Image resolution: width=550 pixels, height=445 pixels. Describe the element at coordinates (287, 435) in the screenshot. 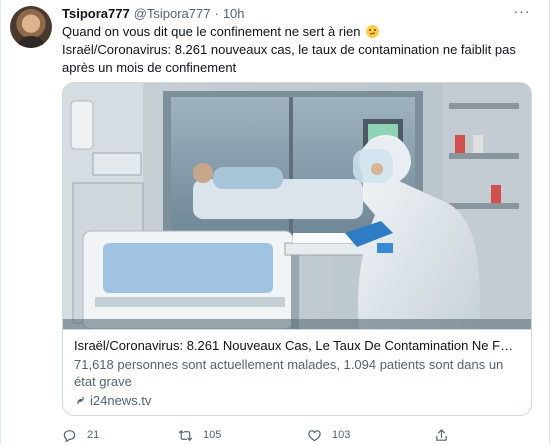

I see `tweet-actions: 21 105 103` at that location.